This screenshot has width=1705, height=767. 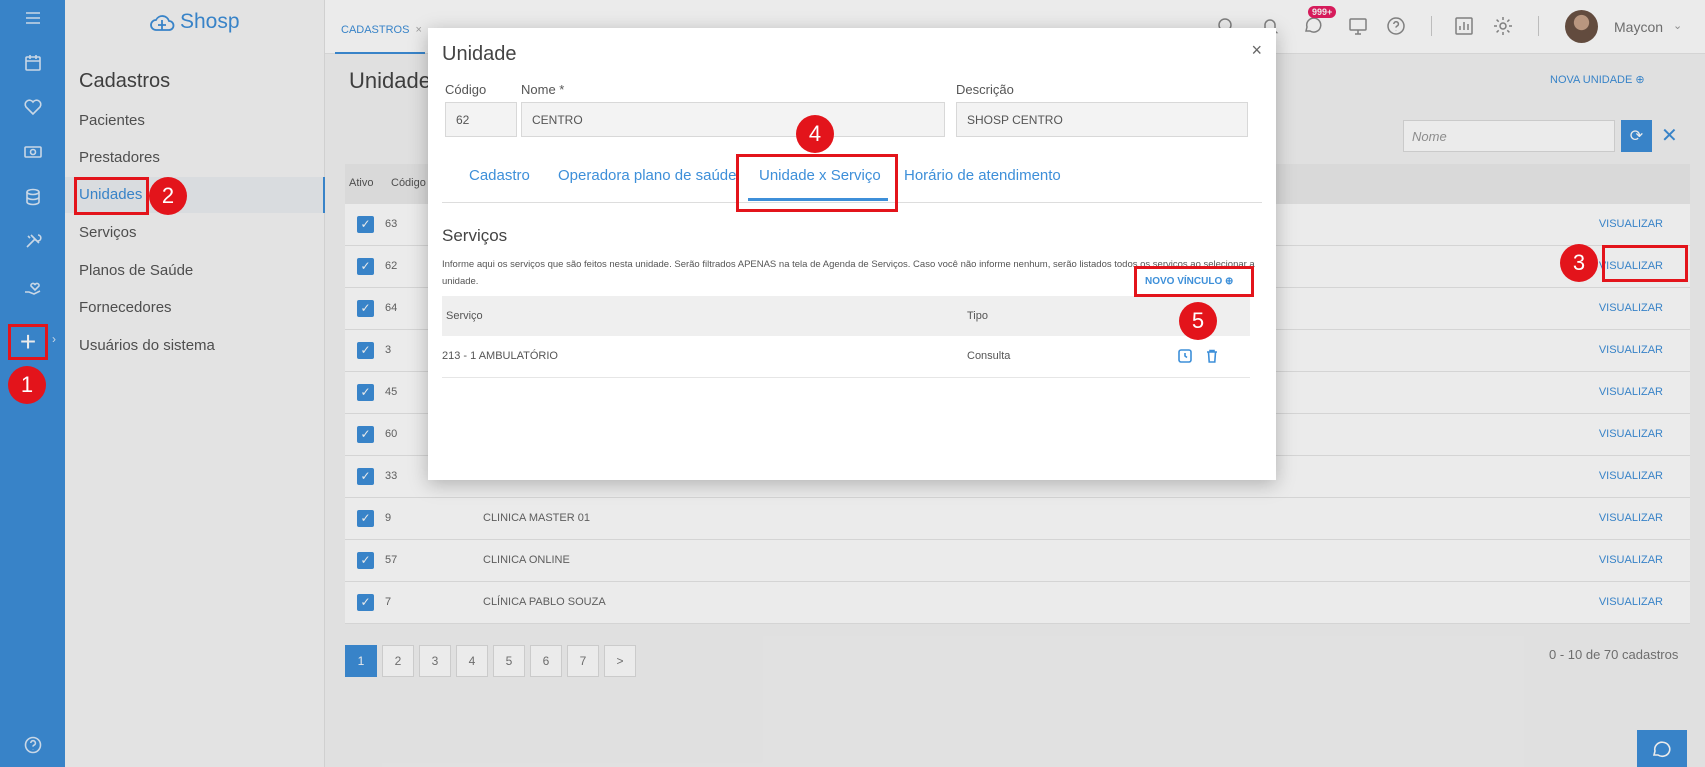 What do you see at coordinates (475, 235) in the screenshot?
I see `services-title: Serviços` at bounding box center [475, 235].